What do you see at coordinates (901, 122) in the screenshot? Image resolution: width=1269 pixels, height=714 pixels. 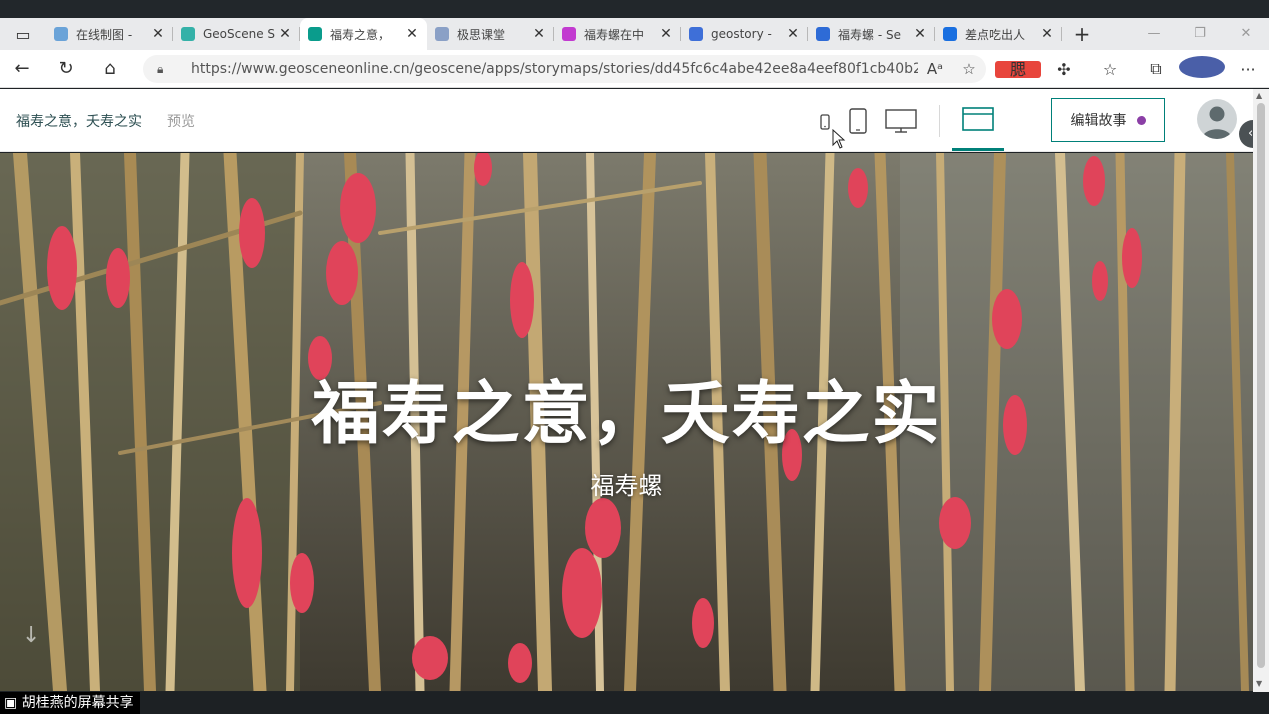 I see `desktop-preview-icon` at bounding box center [901, 122].